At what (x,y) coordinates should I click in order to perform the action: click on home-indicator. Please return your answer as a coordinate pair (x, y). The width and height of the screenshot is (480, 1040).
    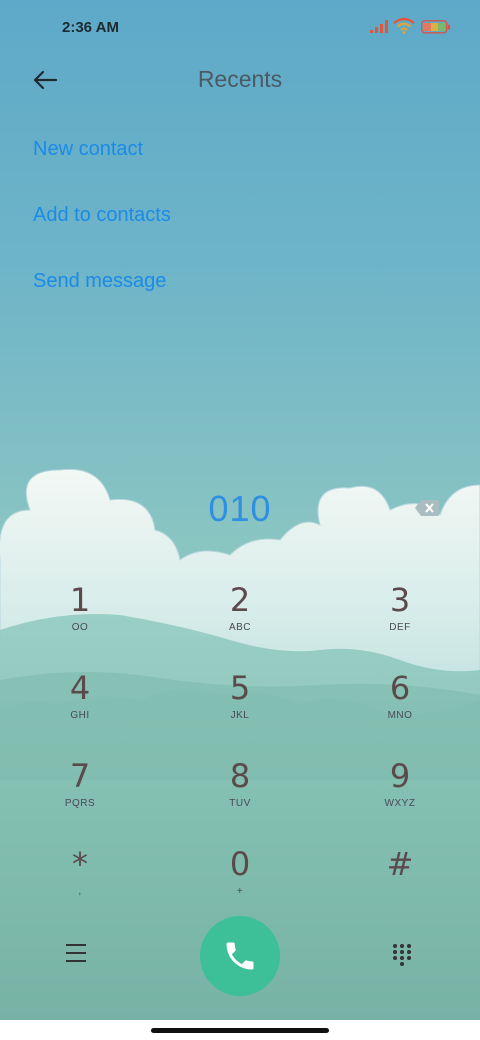
    Looking at the image, I should click on (240, 1030).